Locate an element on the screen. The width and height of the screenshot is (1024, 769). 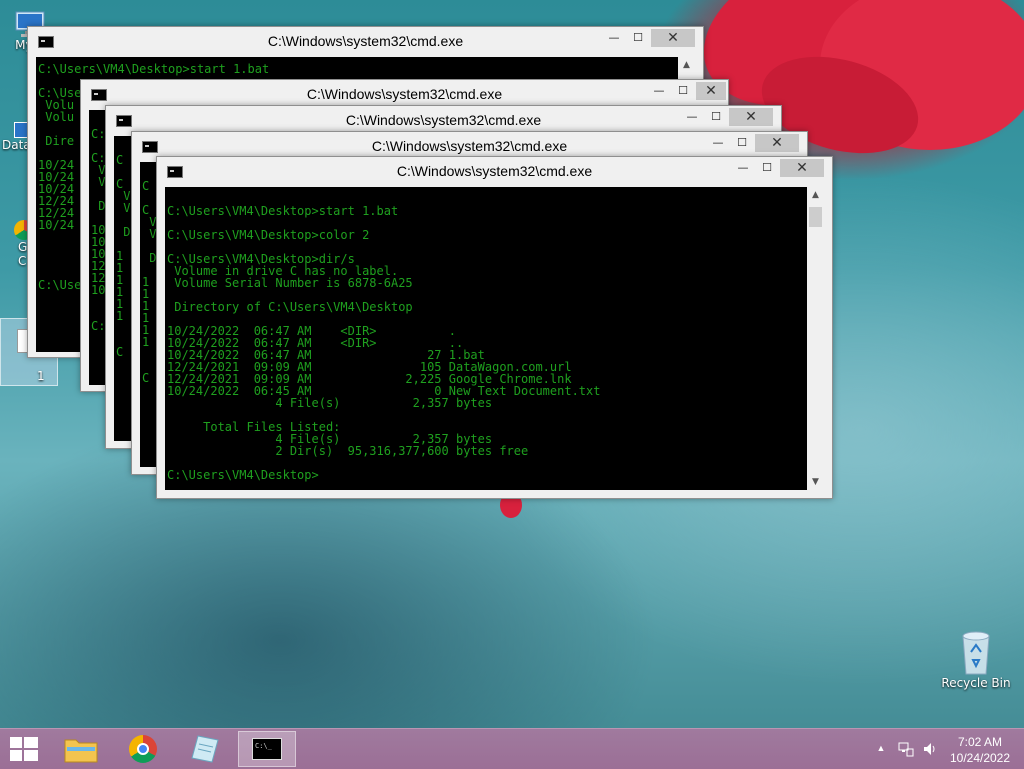
volume-icon is located at coordinates (930, 749).